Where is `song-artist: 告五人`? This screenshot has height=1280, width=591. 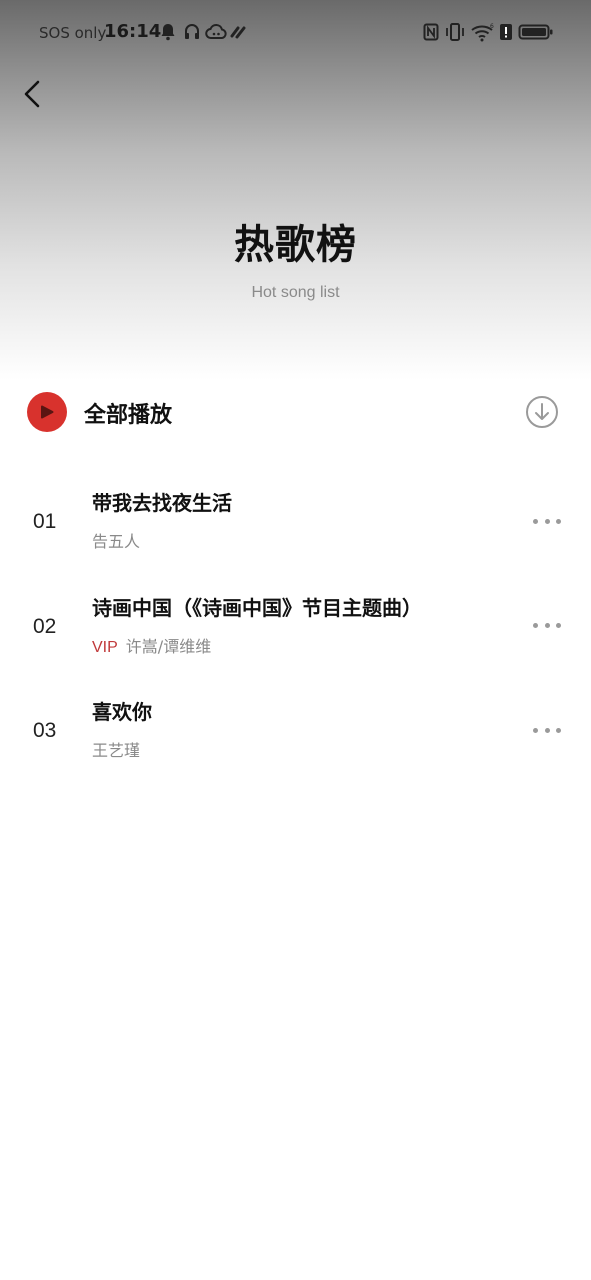
song-artist: 告五人 is located at coordinates (116, 541).